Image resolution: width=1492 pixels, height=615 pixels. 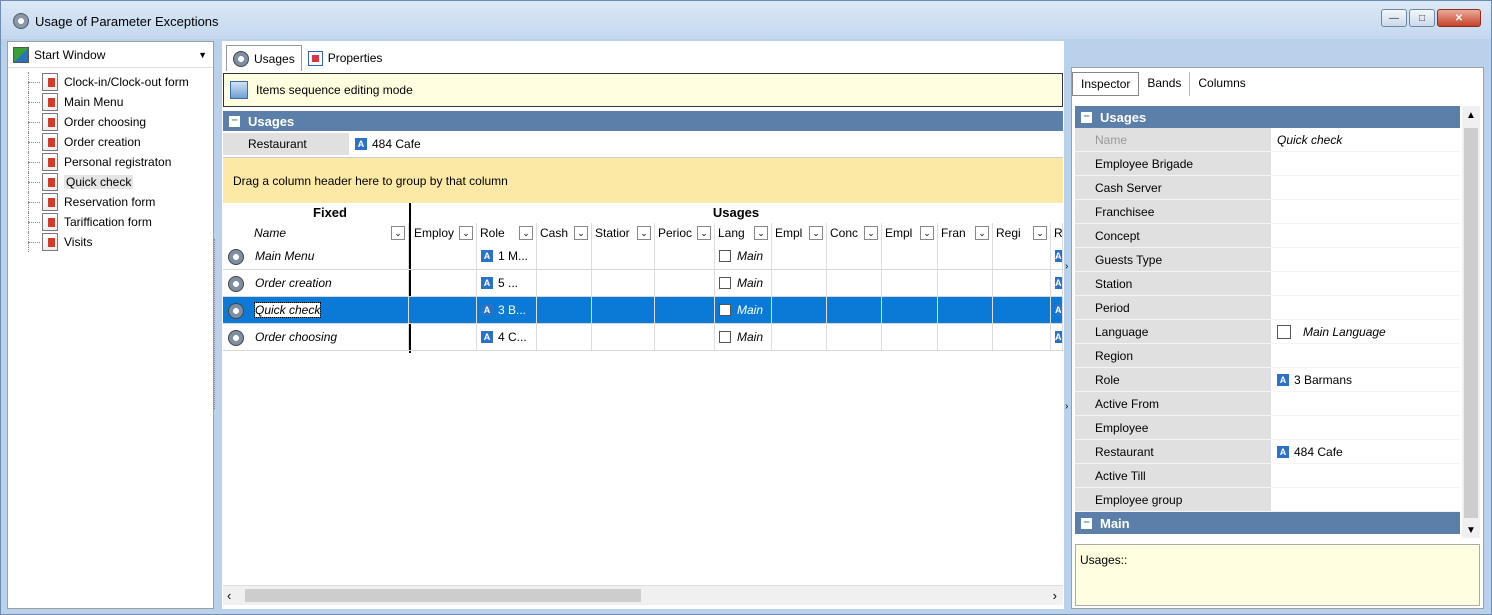 What do you see at coordinates (1267, 380) in the screenshot?
I see `property-row: Role A 3 Barmans` at bounding box center [1267, 380].